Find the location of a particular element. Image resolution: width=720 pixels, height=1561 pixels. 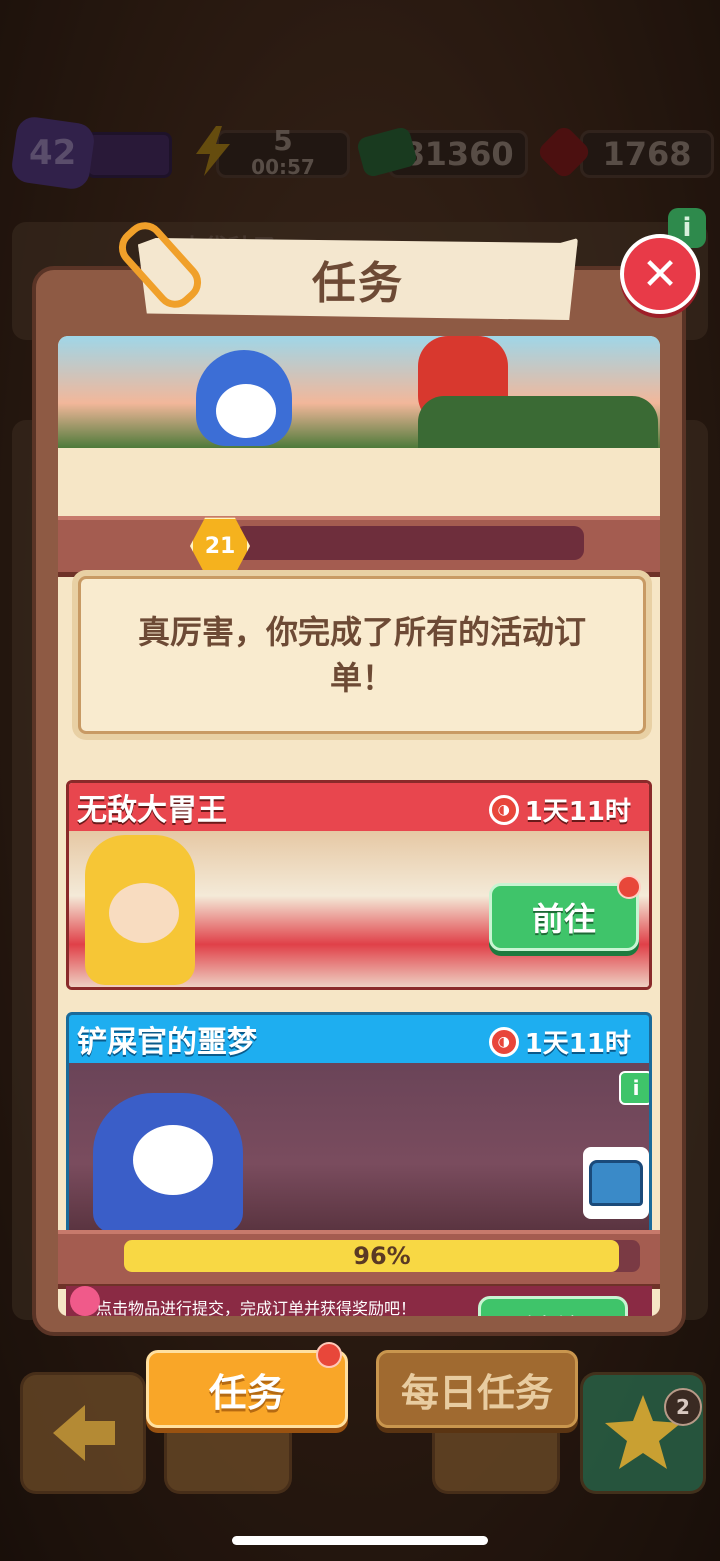

quest-title: 铲屎官的噩梦 is located at coordinates (167, 1042).